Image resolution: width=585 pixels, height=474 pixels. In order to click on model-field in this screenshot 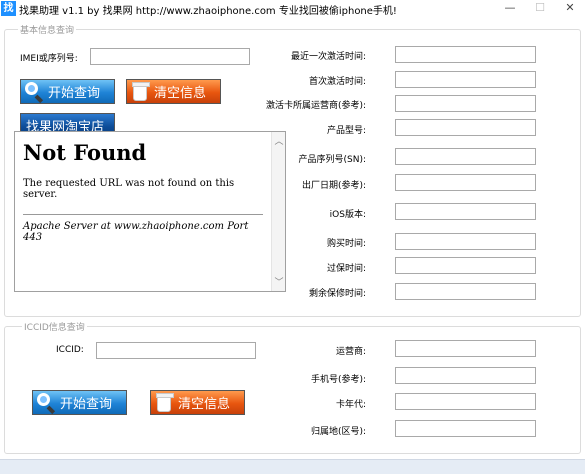, I will do `click(465, 127)`.